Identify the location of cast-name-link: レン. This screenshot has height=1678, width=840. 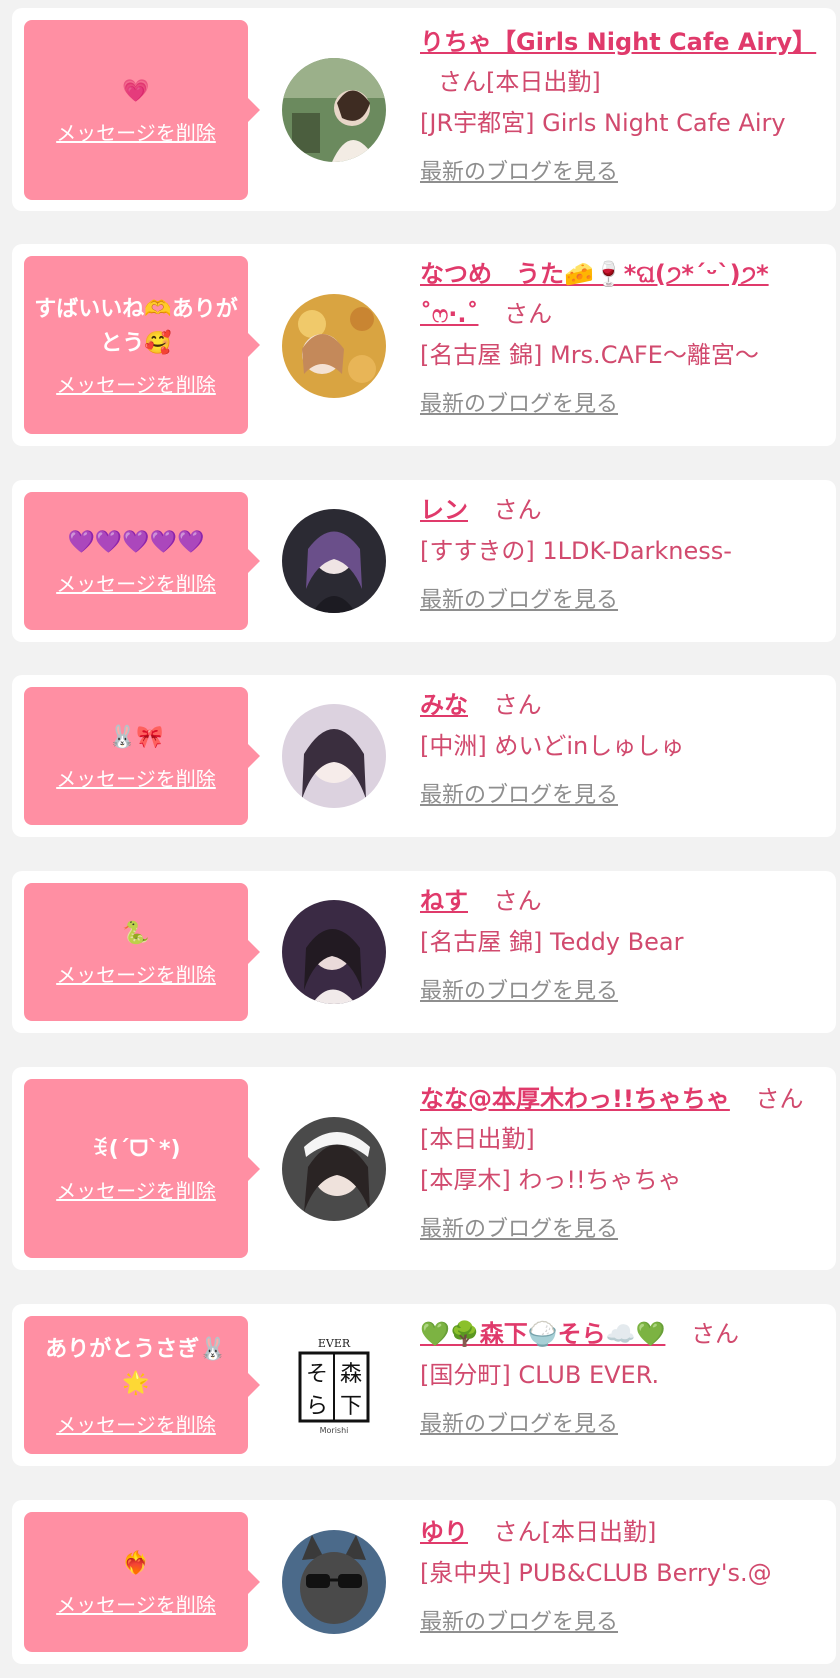
(444, 510).